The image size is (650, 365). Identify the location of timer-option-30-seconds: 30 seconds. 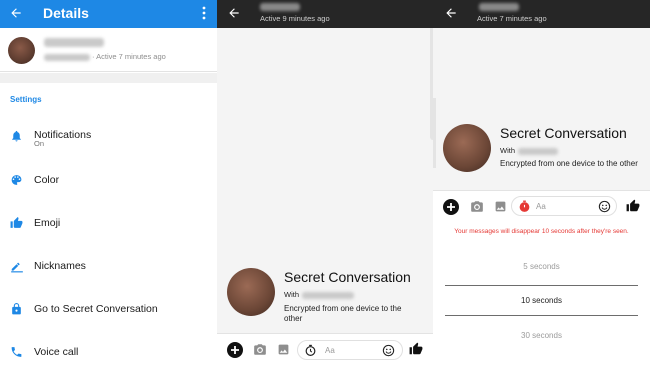
(541, 335).